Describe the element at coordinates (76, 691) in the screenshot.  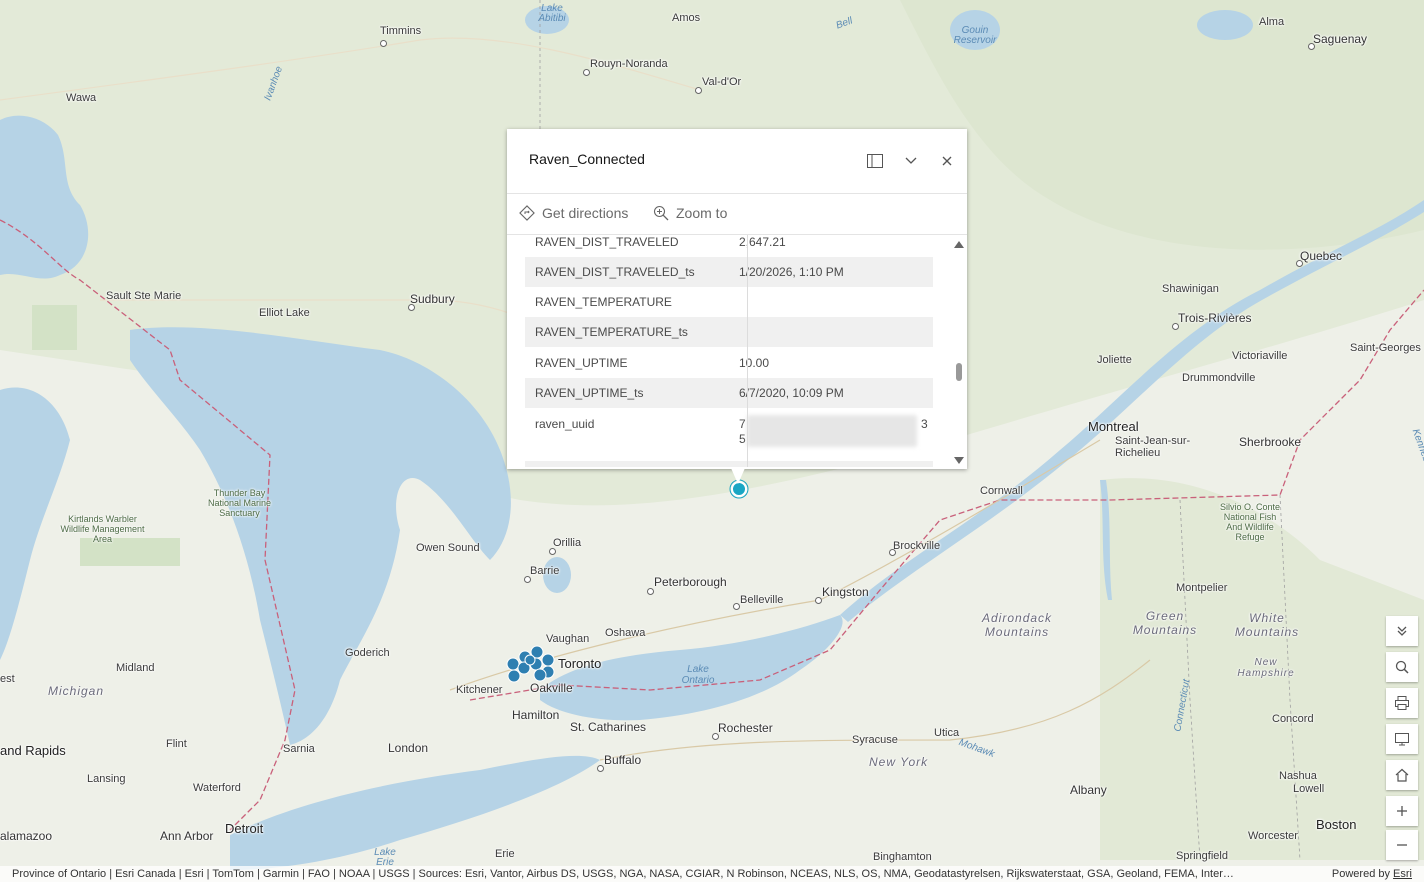
I see `region-label: Michigan` at that location.